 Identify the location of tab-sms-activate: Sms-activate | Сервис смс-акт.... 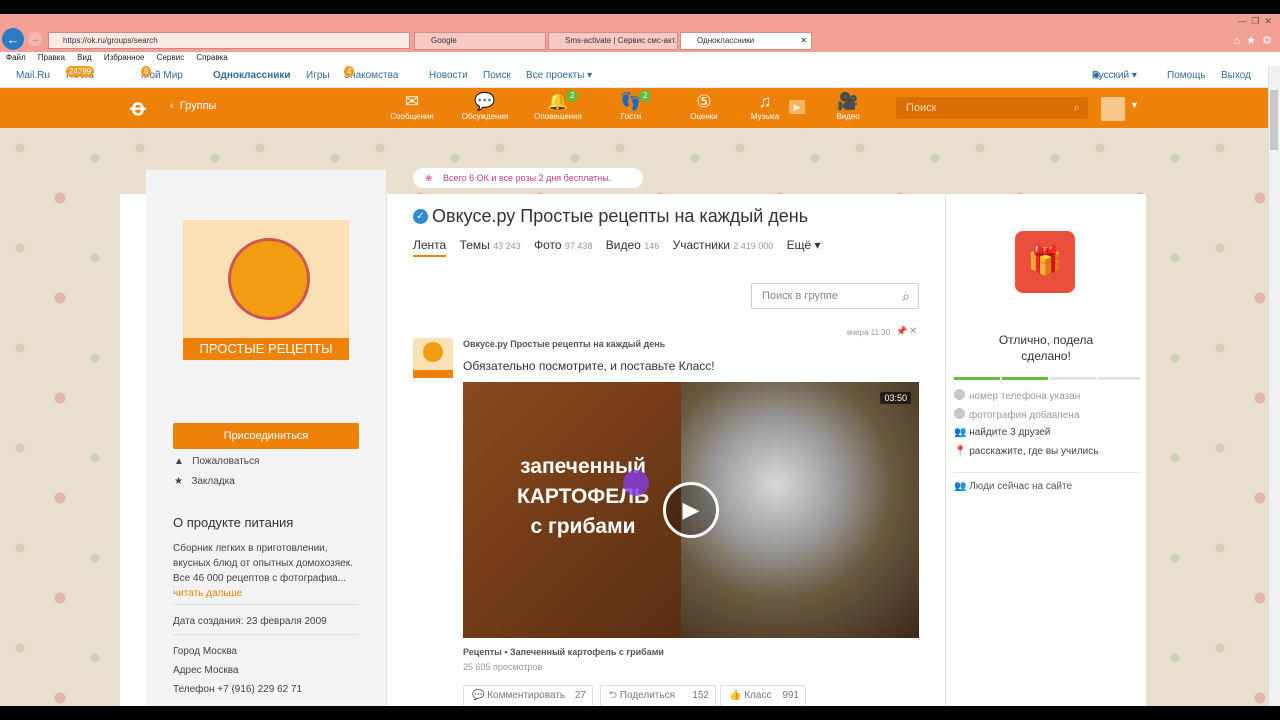
(613, 41).